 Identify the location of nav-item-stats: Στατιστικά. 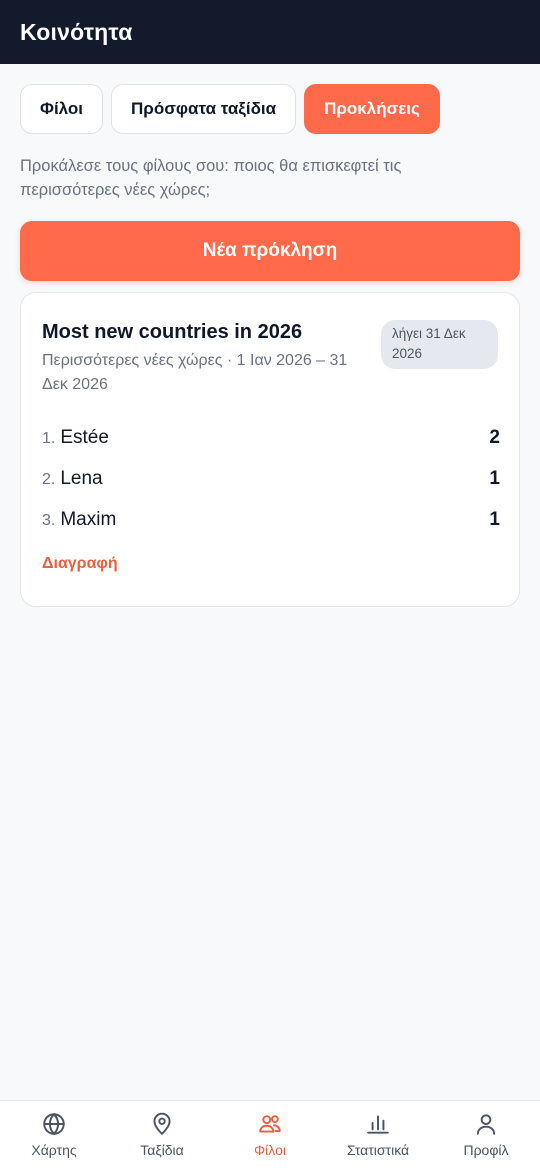
(378, 1135).